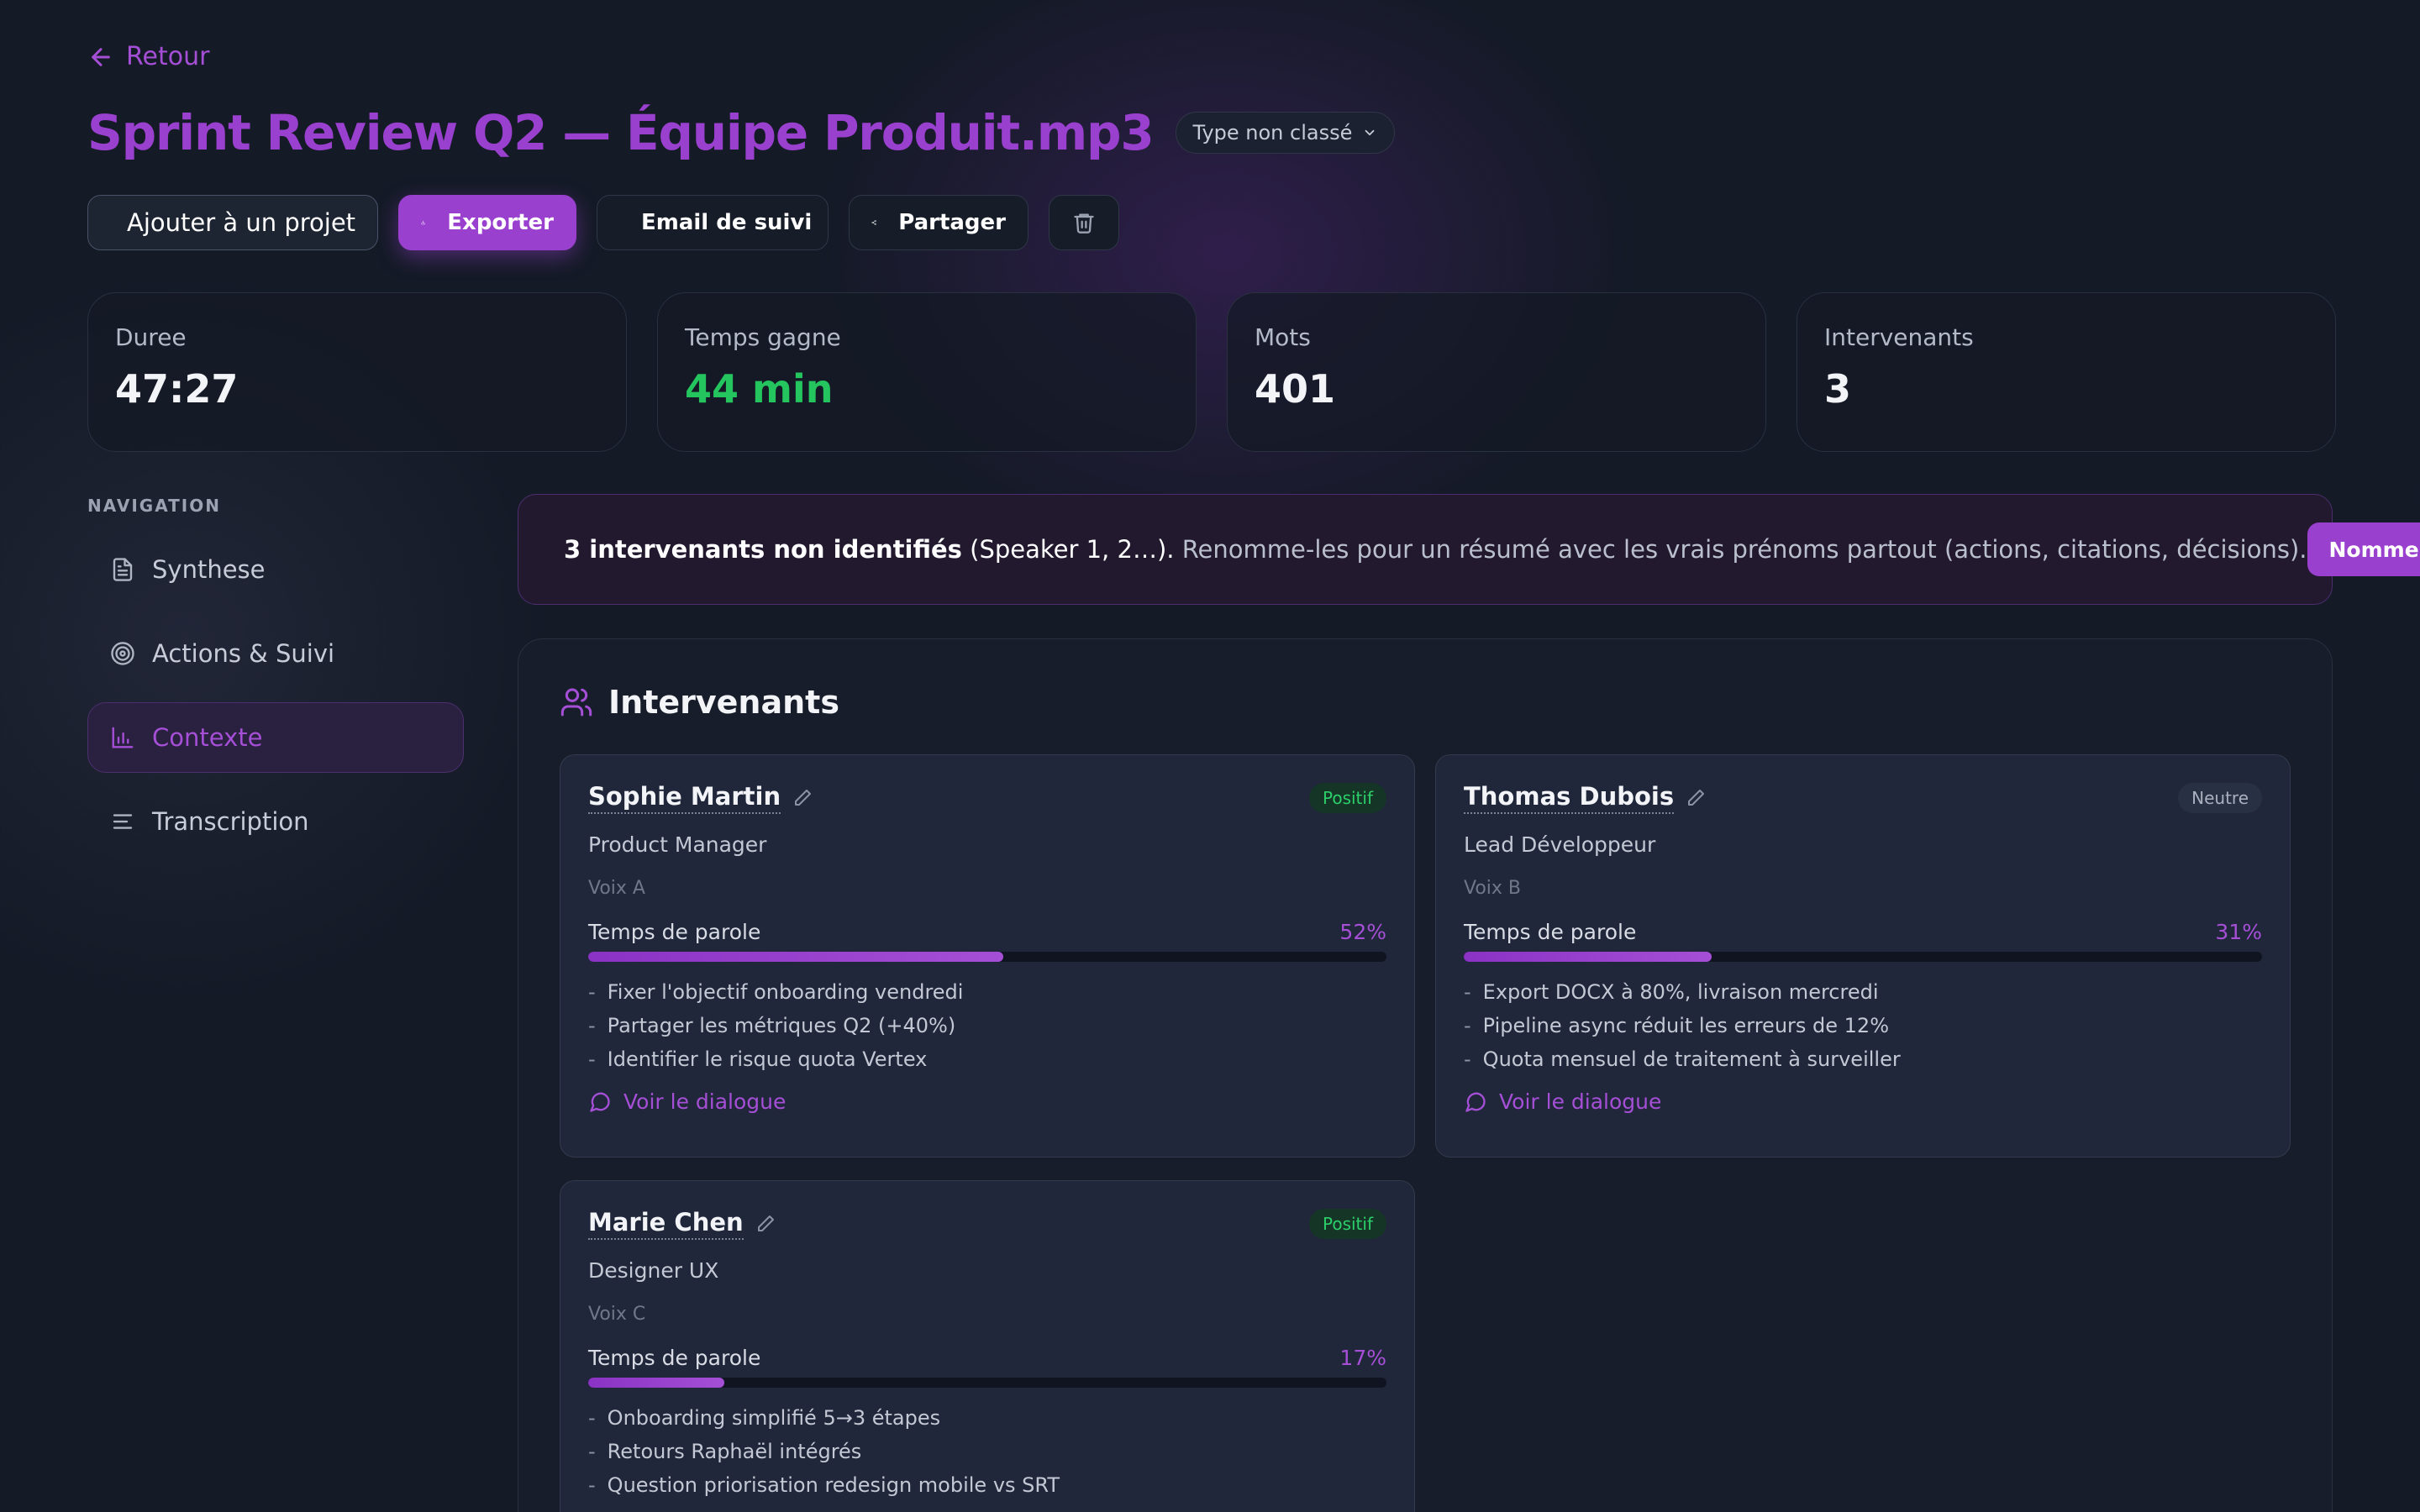  Describe the element at coordinates (123, 653) in the screenshot. I see `target-icon` at that location.